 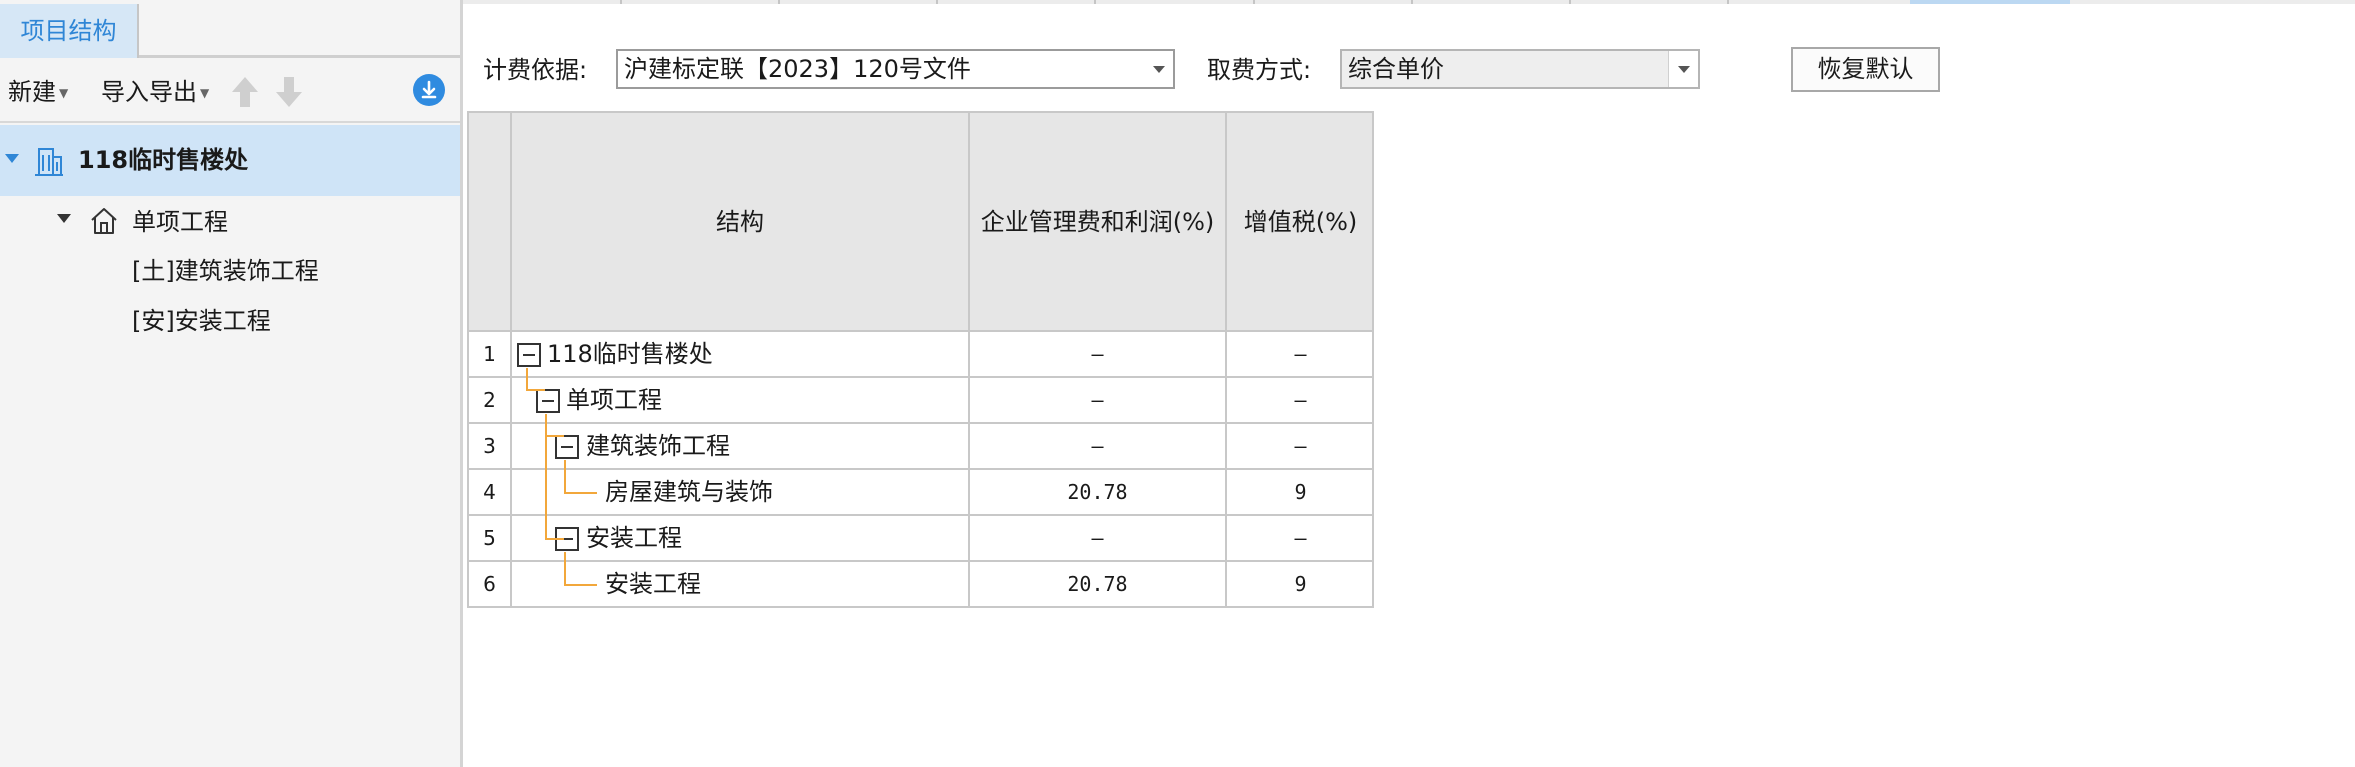 I want to click on import-export-label: 导入导出, so click(x=149, y=92).